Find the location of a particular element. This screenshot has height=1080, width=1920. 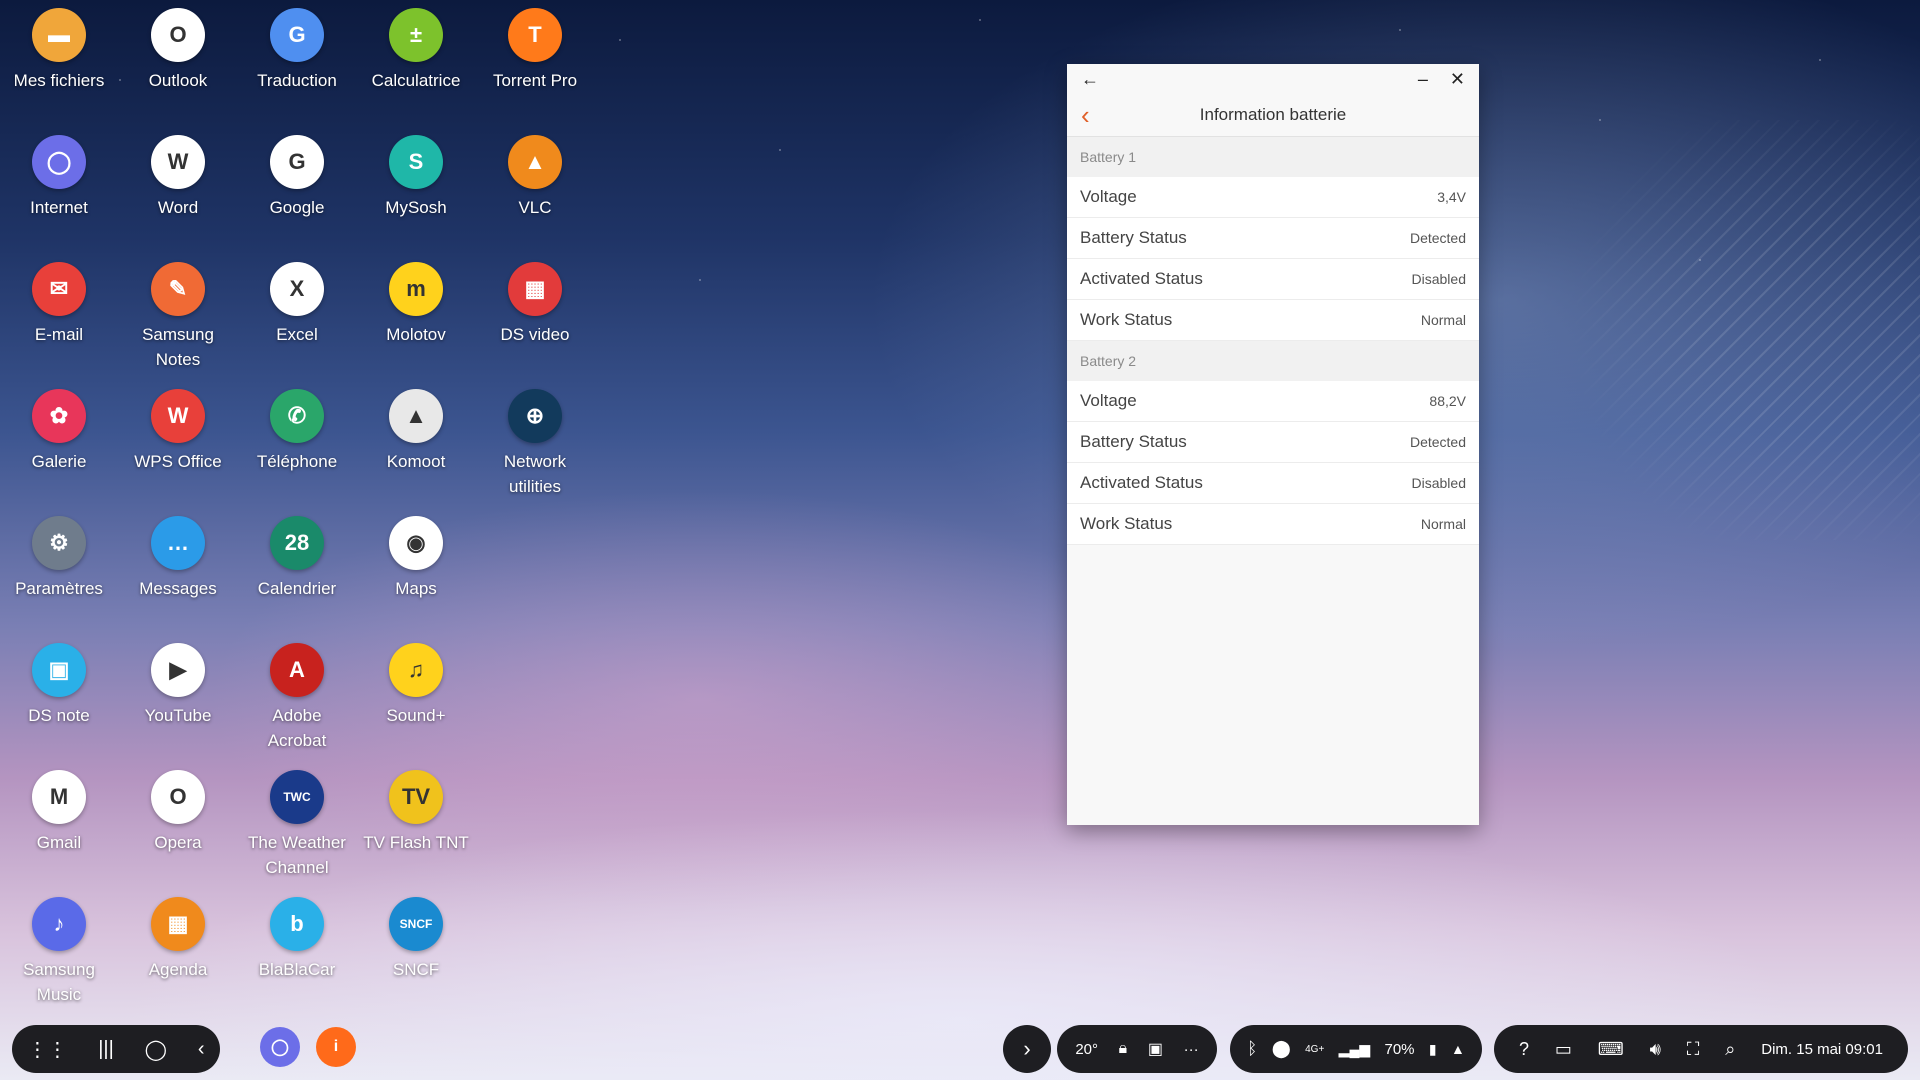

app-music: ♪ Samsung Music is located at coordinates (59, 952).